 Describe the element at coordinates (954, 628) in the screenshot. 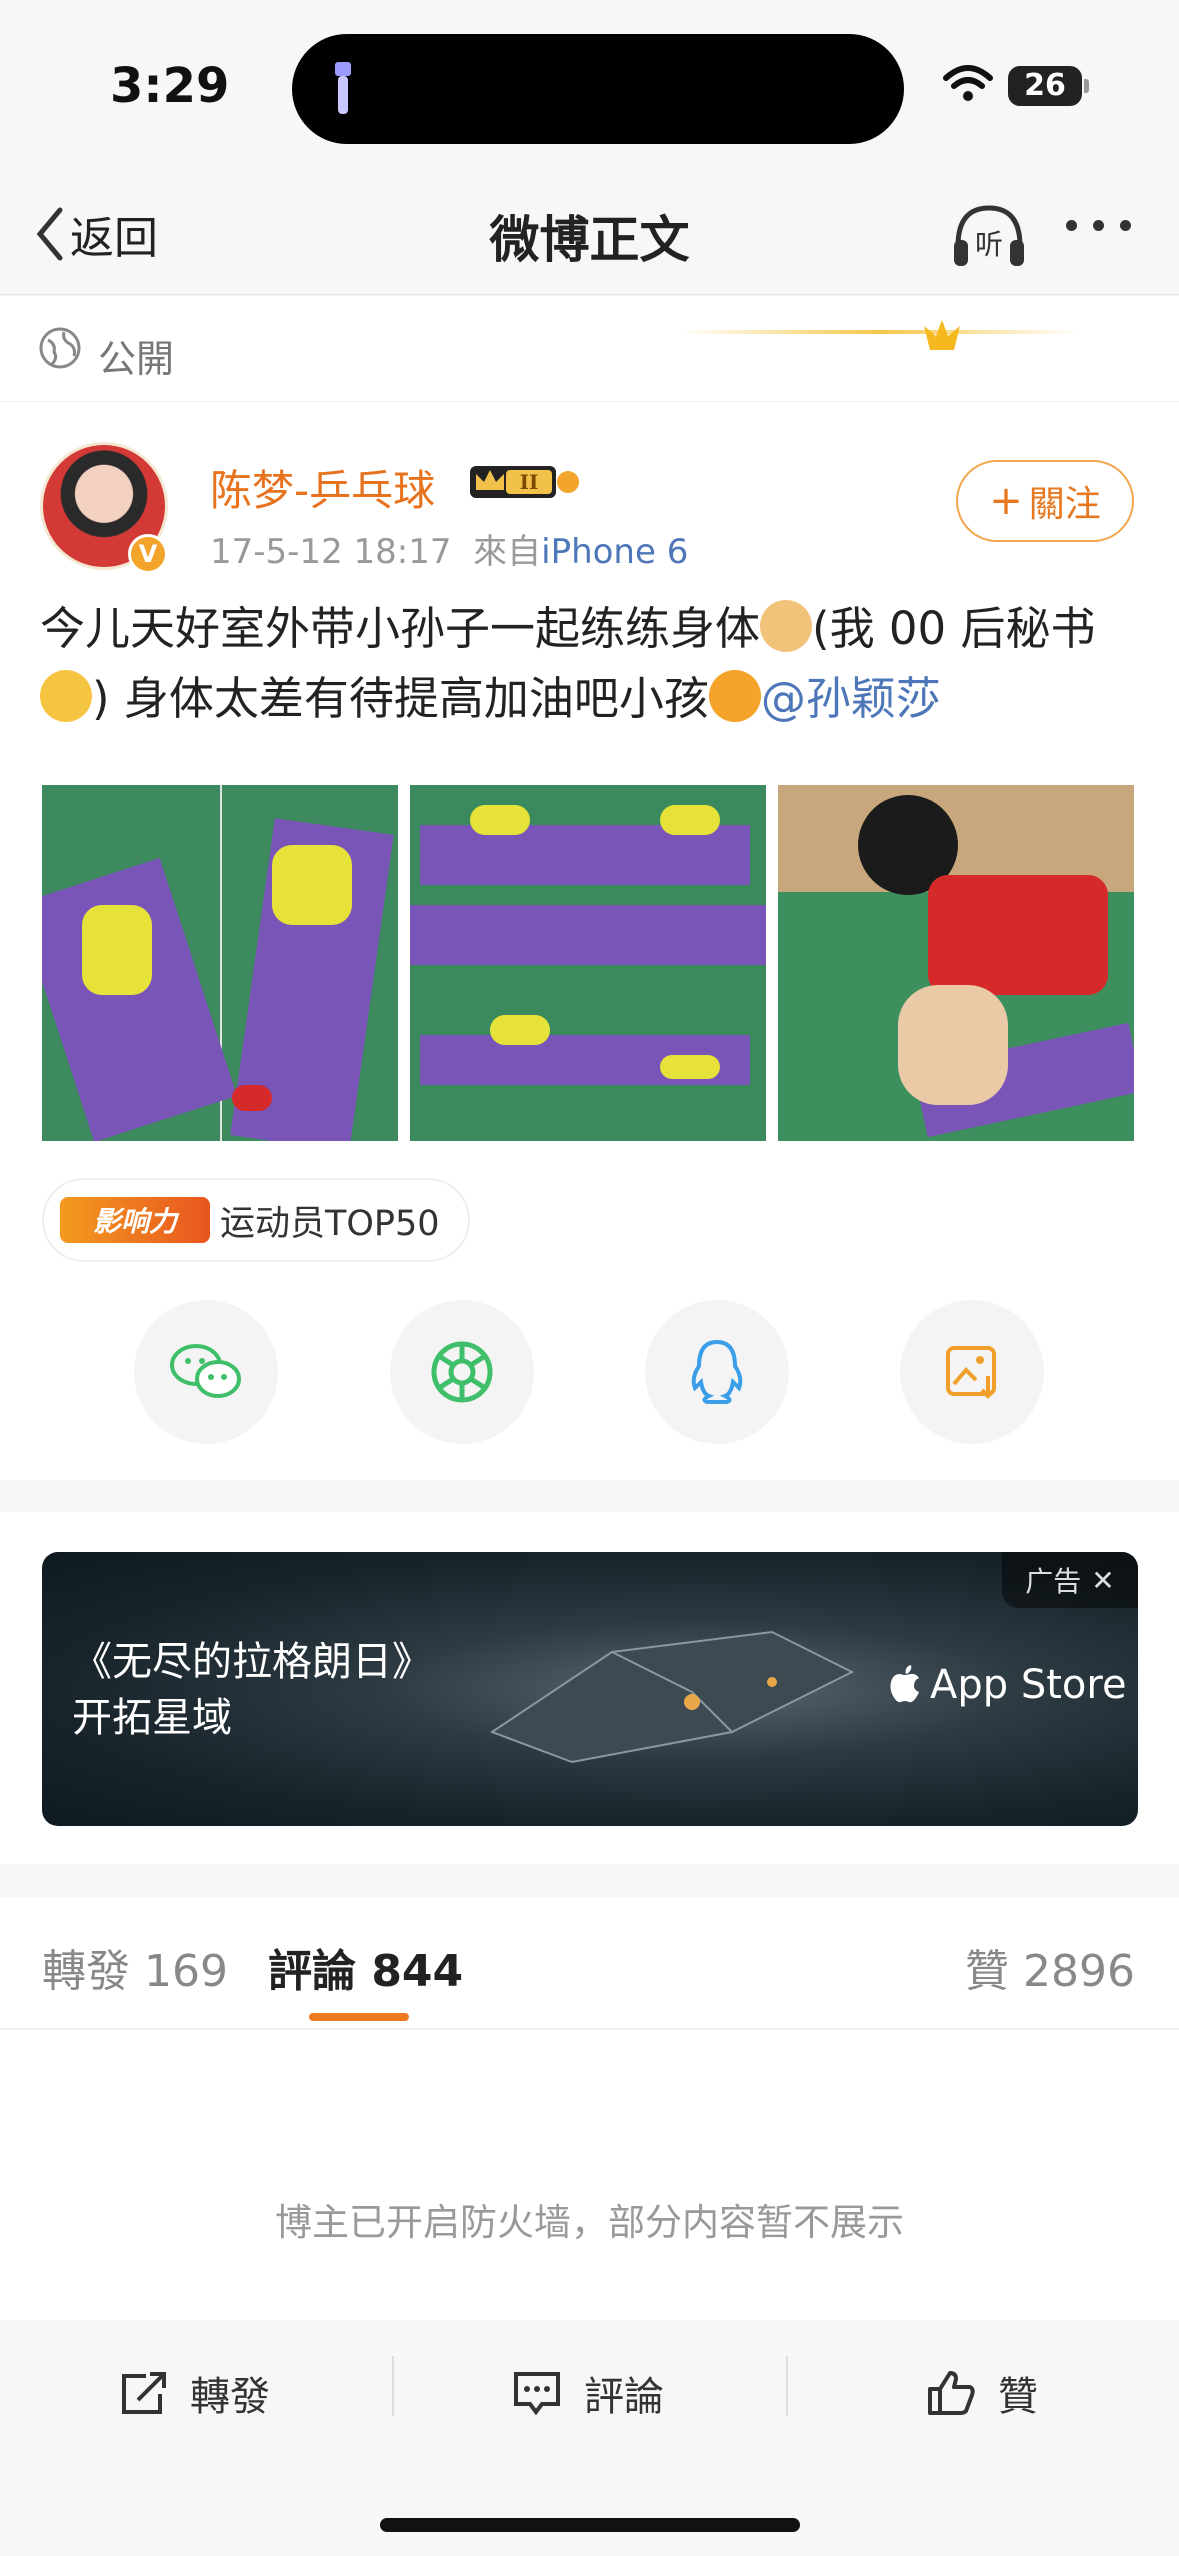

I see `post-text-part: (我 00 后秘书` at that location.